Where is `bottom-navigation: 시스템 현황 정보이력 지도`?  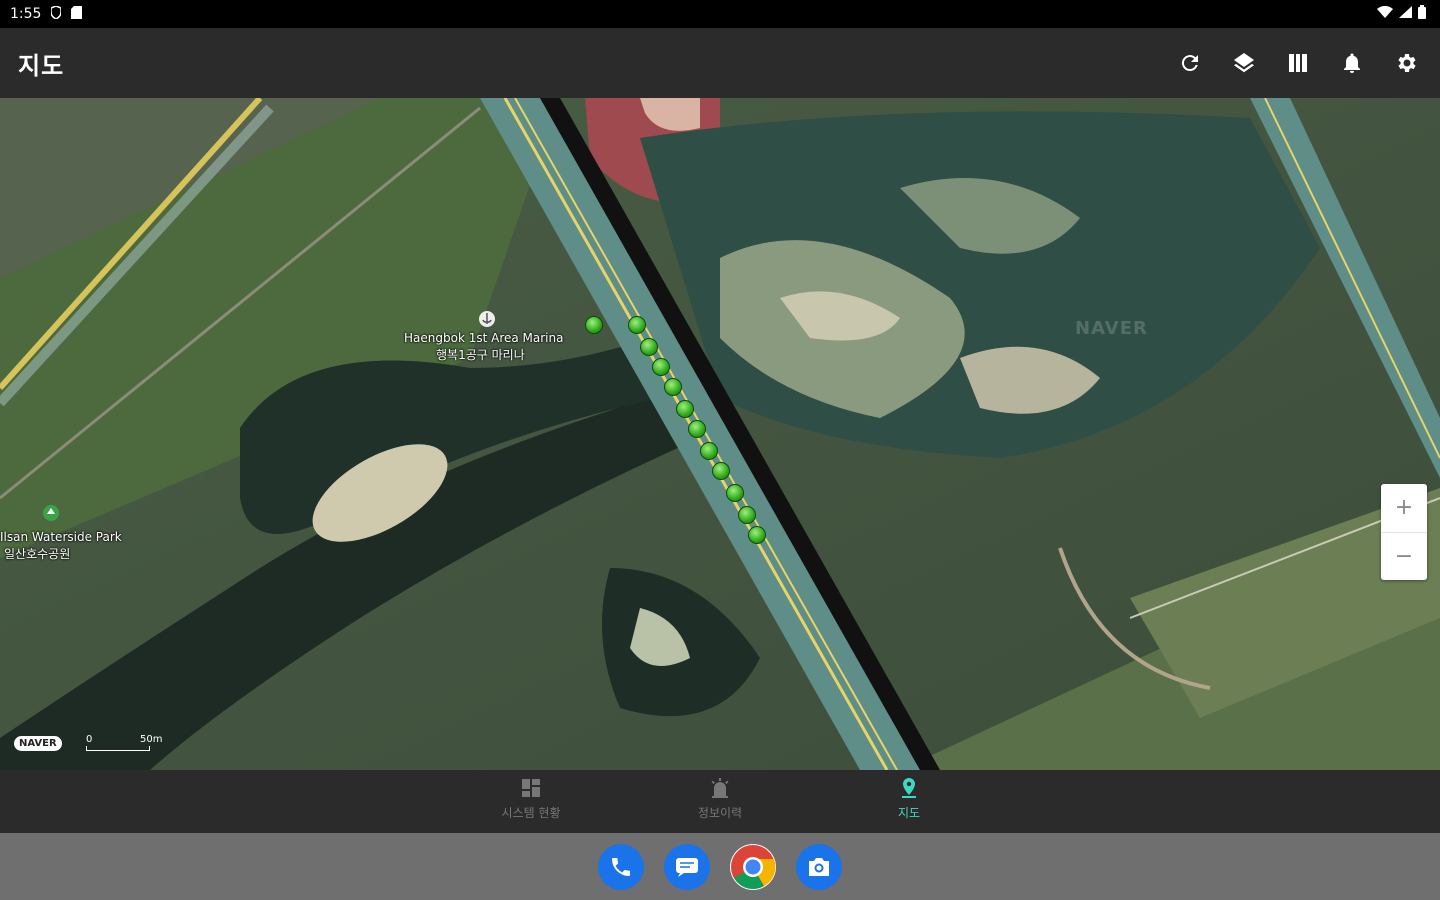
bottom-navigation: 시스템 현황 정보이력 지도 is located at coordinates (720, 801).